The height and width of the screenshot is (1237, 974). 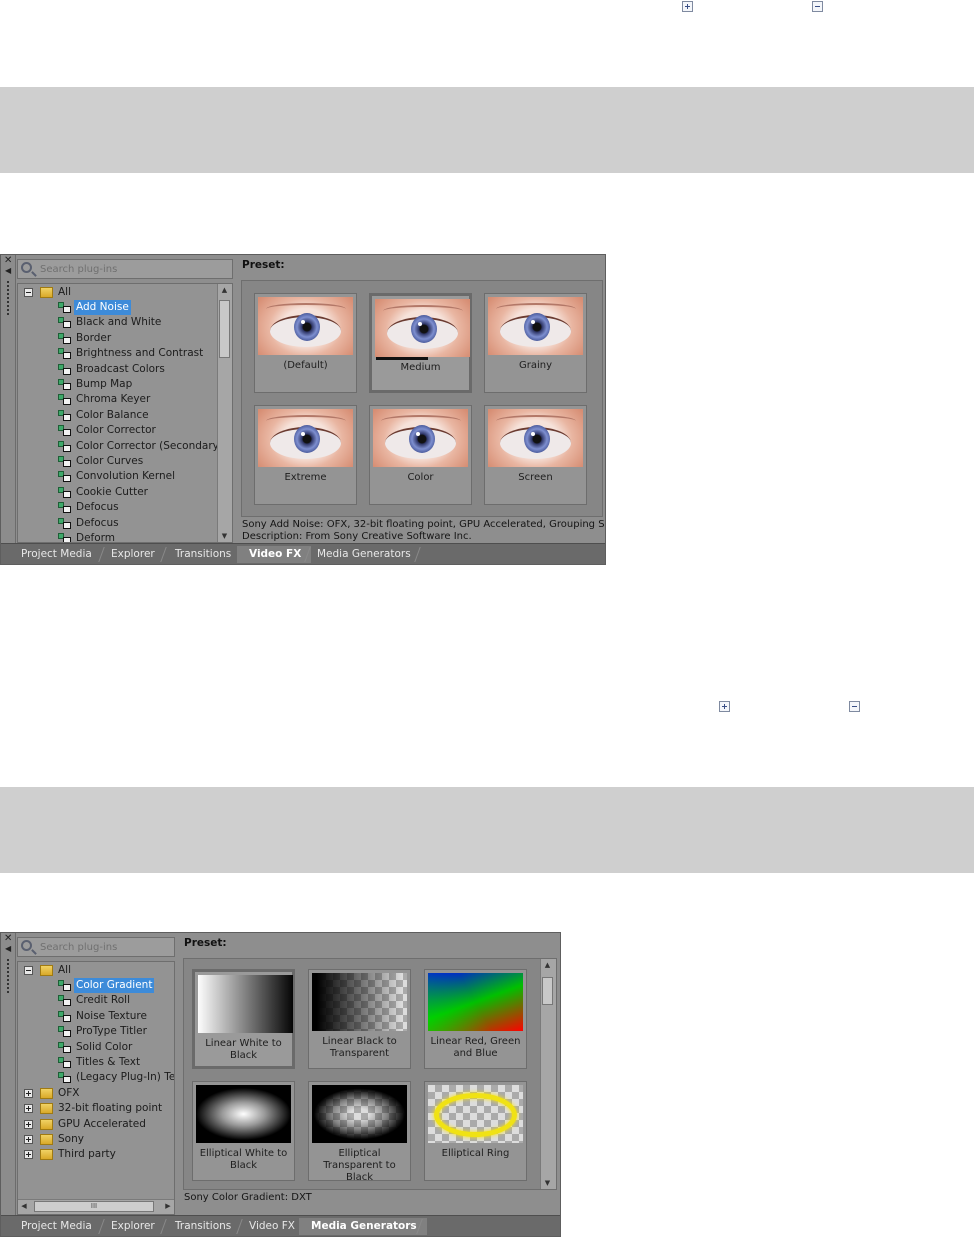 I want to click on tree-item: Color Gradient, so click(x=96, y=985).